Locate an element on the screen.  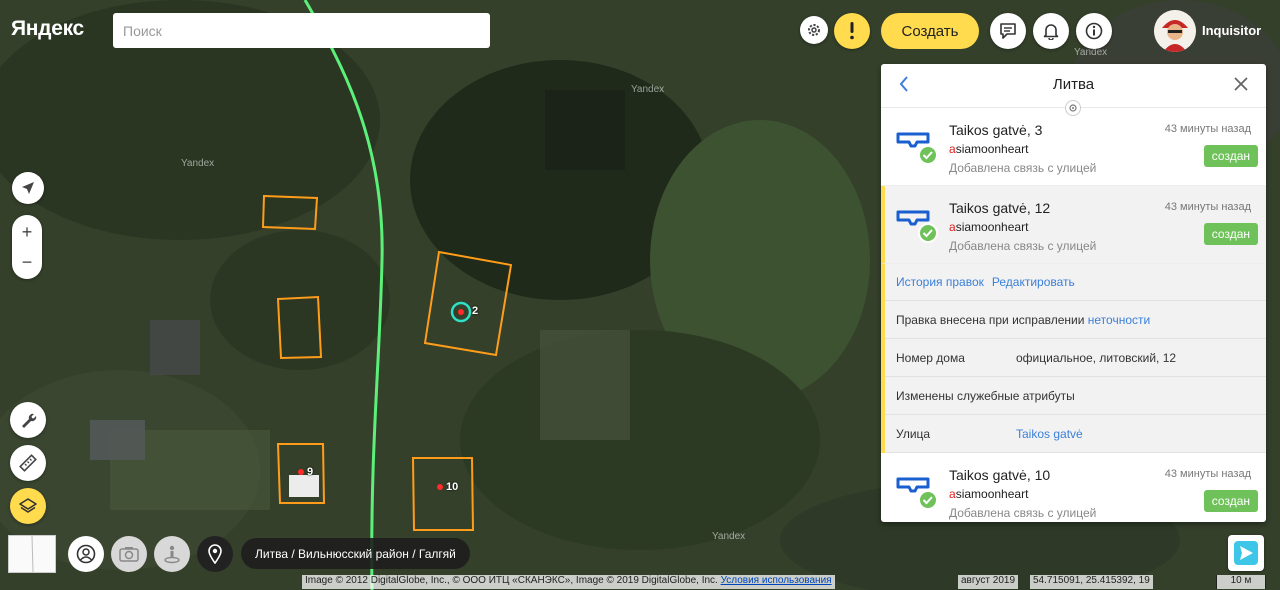
send-arrow-icon is located at coordinates (1246, 553).